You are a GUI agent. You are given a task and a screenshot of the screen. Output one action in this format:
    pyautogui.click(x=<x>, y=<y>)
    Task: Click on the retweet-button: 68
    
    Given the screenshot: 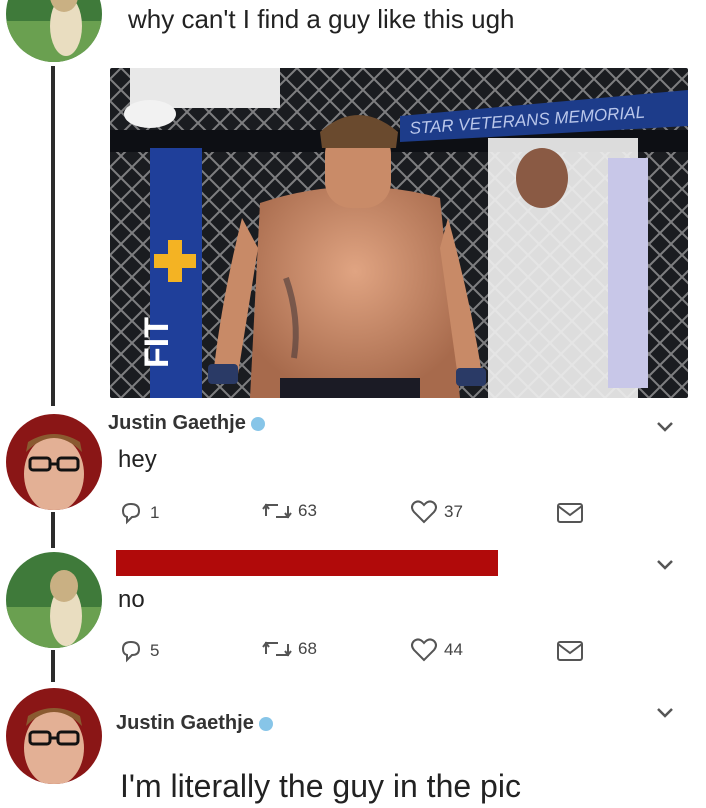 What is the action you would take?
    pyautogui.click(x=289, y=649)
    